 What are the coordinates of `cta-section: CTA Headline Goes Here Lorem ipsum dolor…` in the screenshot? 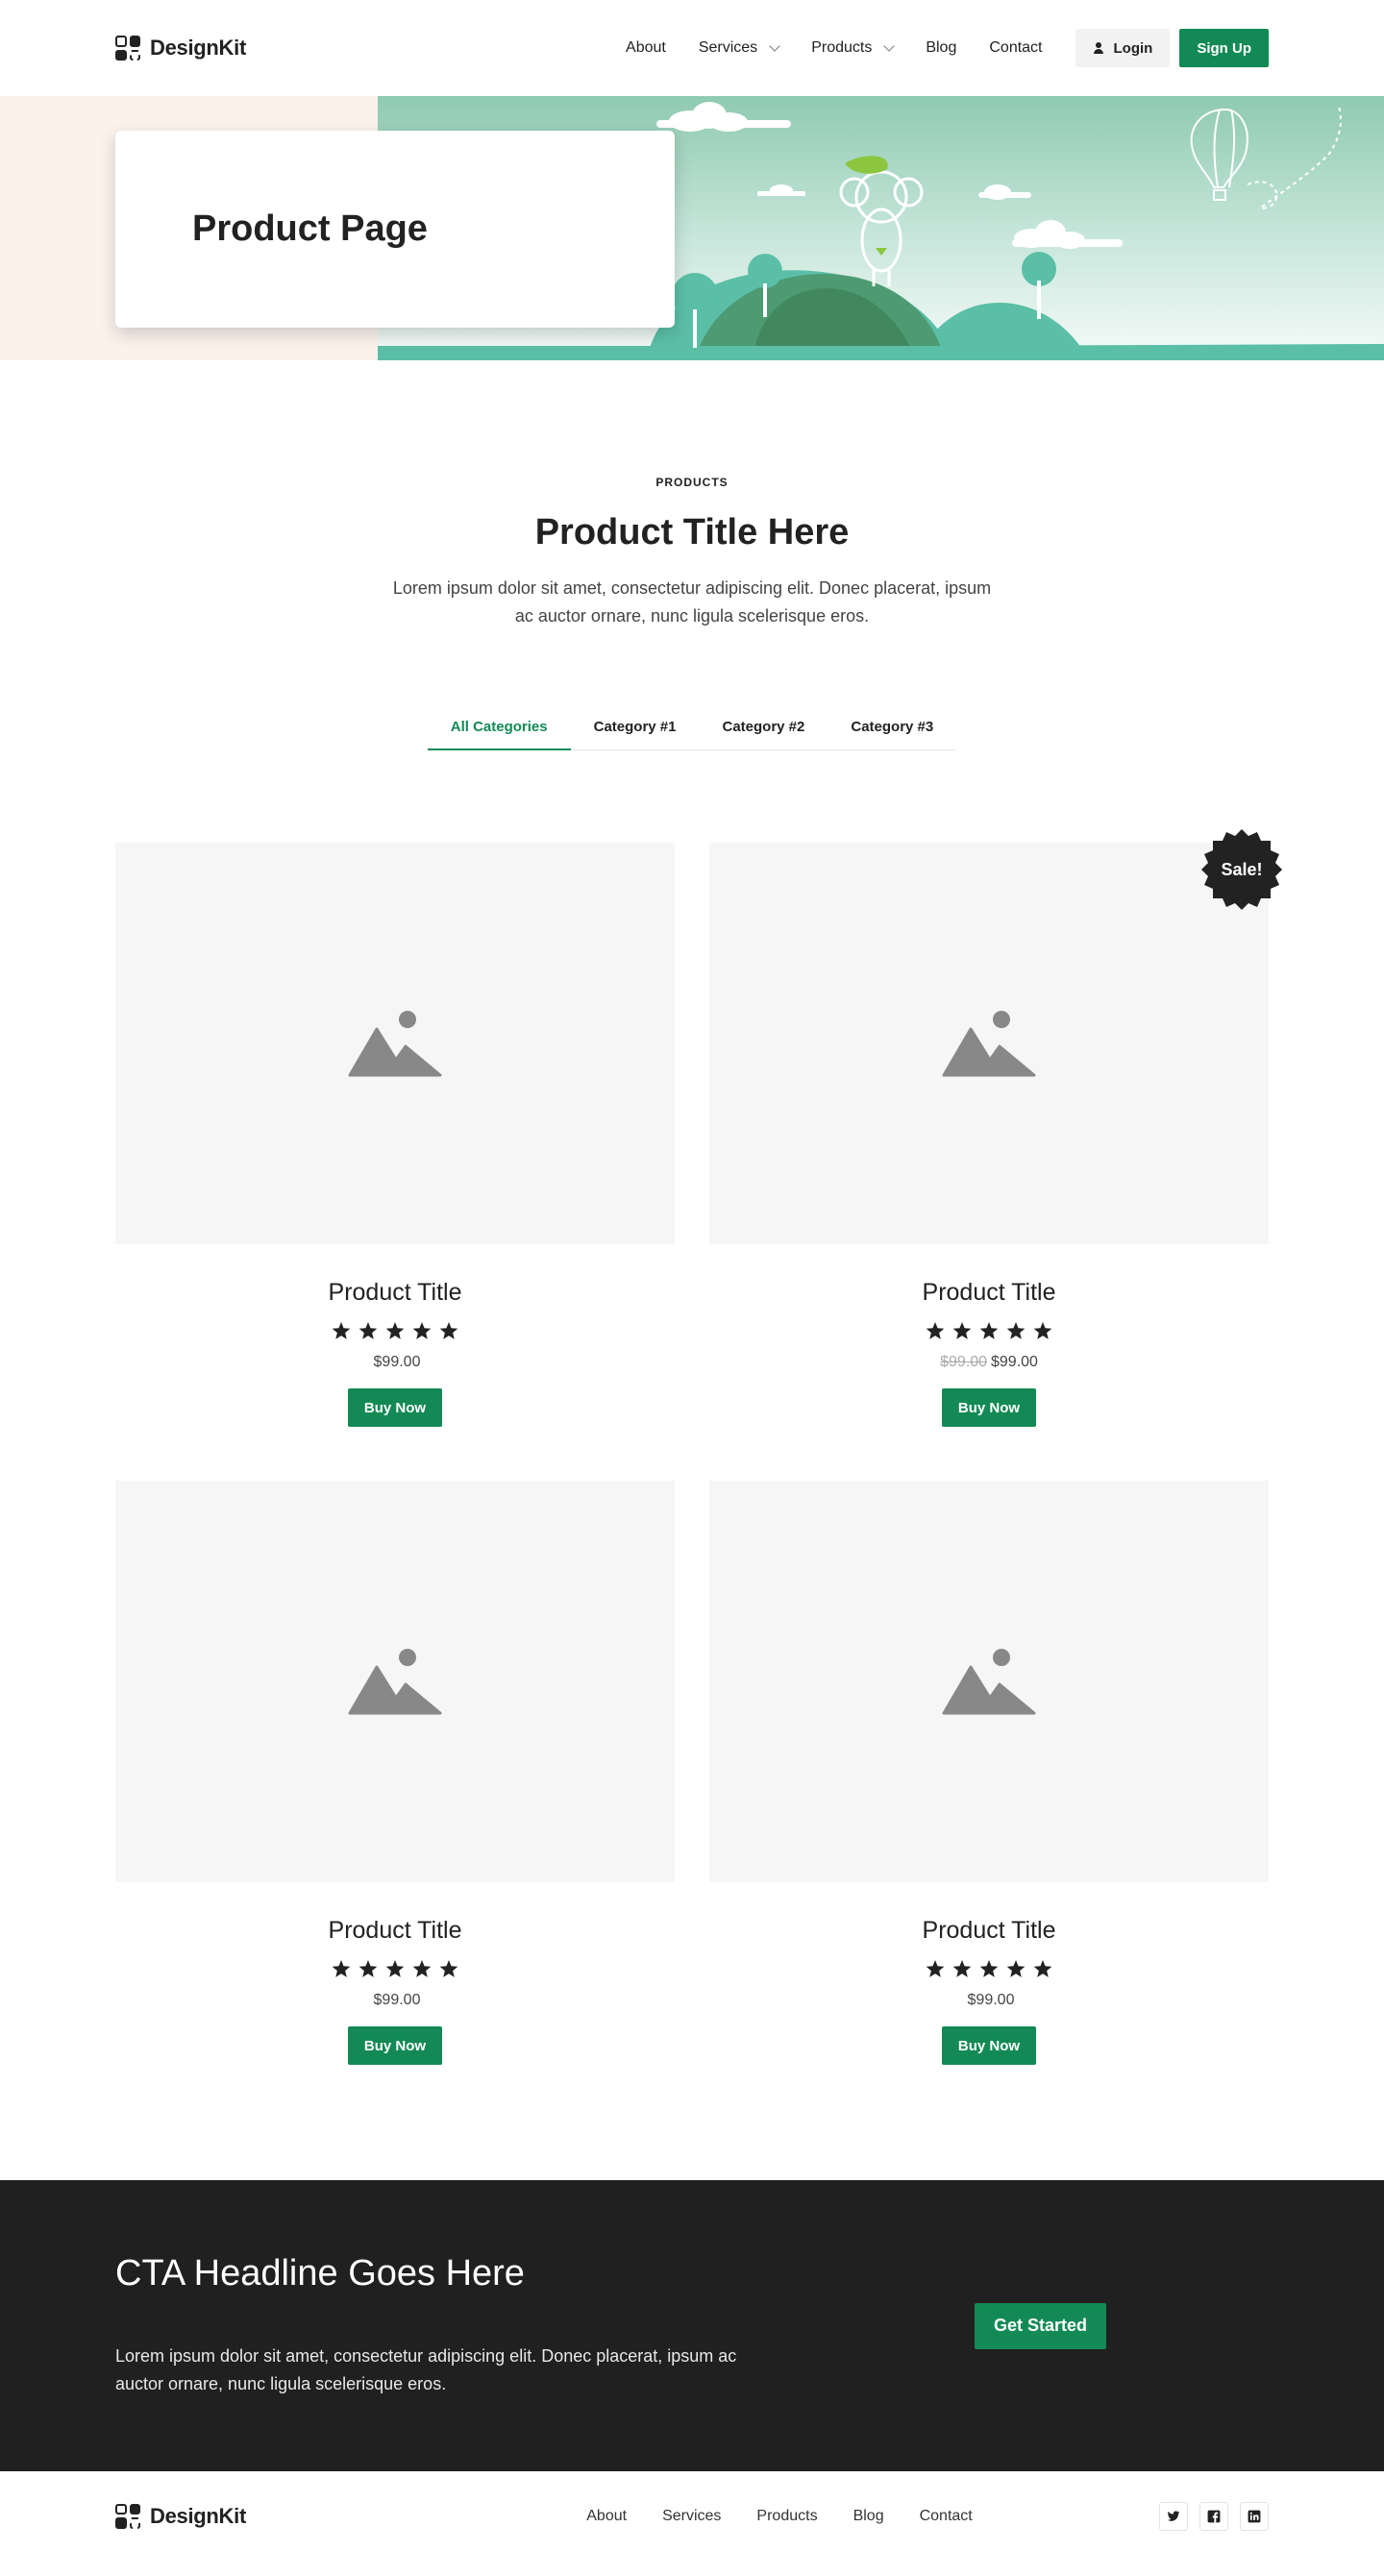 It's located at (692, 2325).